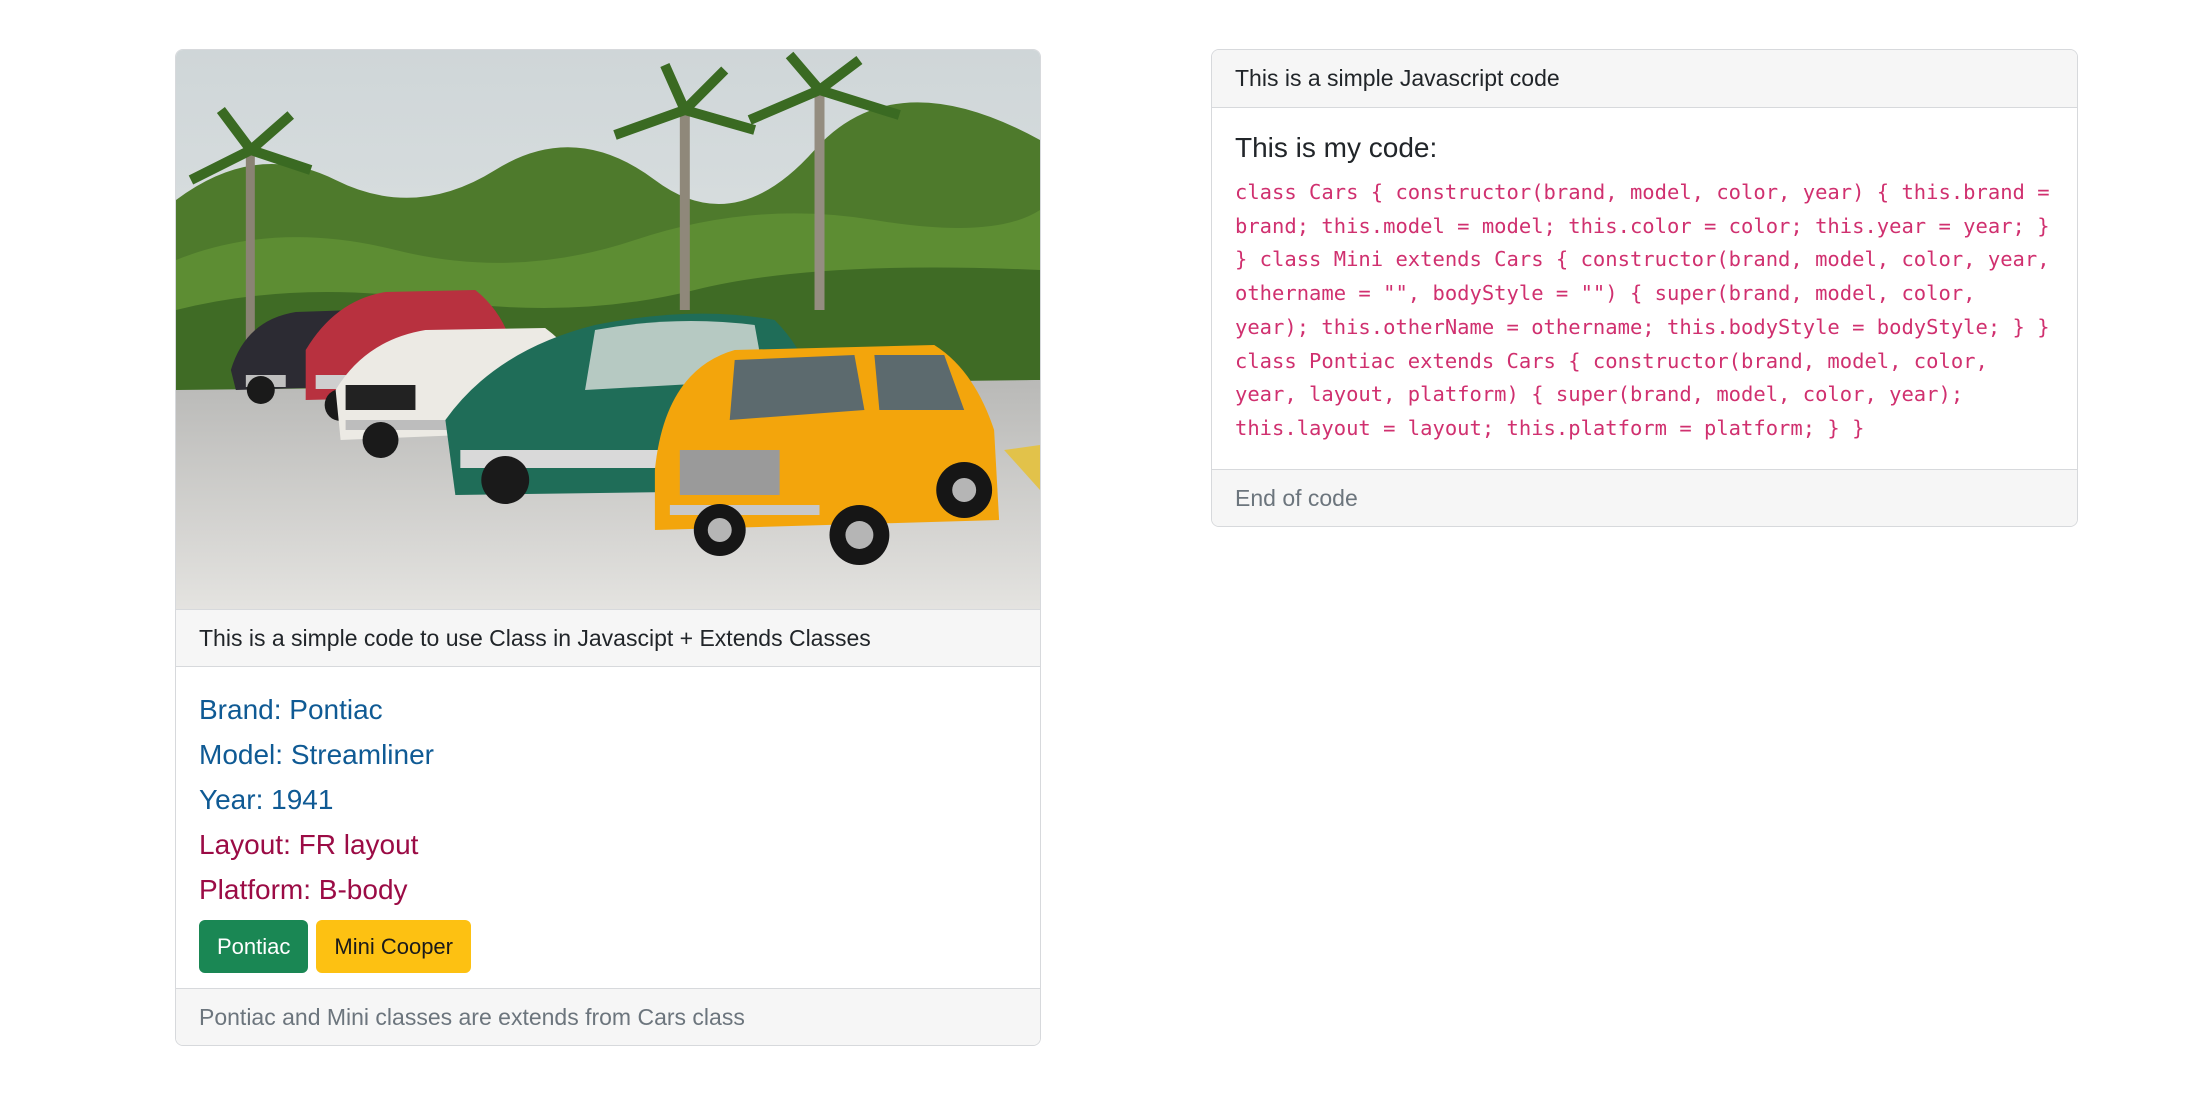 The height and width of the screenshot is (1097, 2194). Describe the element at coordinates (1296, 497) in the screenshot. I see `code-card-footer-text: End of code` at that location.